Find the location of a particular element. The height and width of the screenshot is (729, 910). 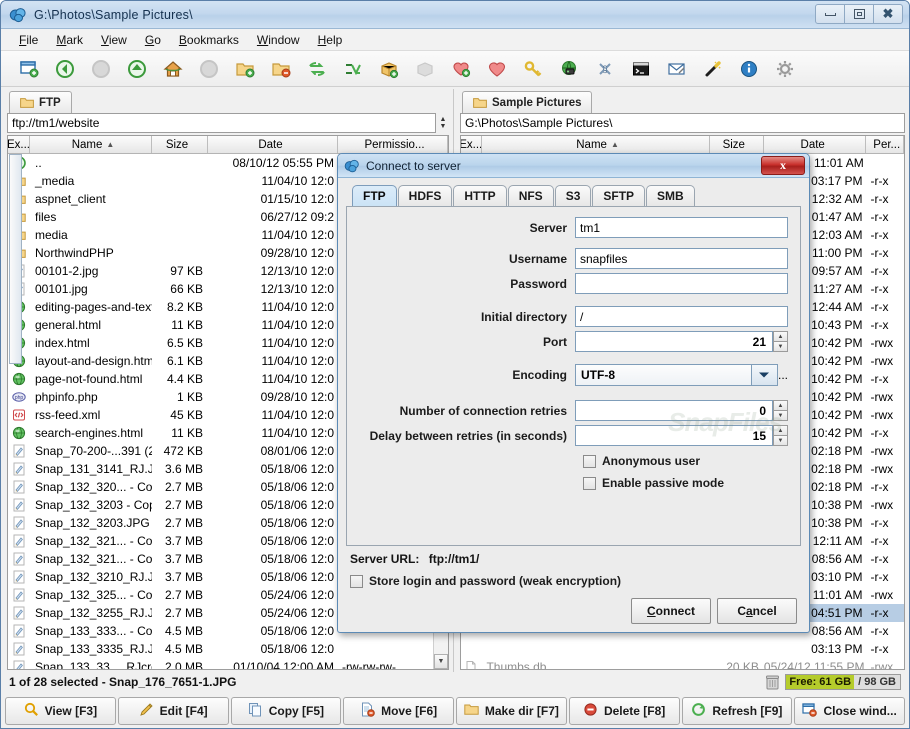

retries-stepper: ▲ ▼ is located at coordinates (780, 410).